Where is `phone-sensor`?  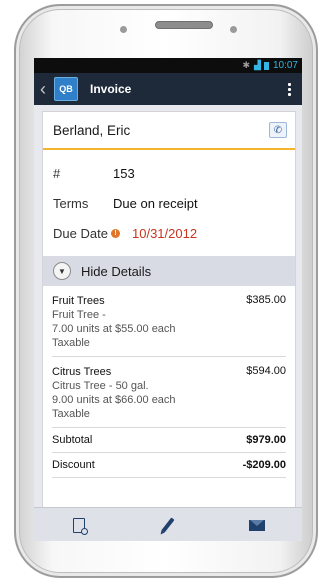 phone-sensor is located at coordinates (123, 29).